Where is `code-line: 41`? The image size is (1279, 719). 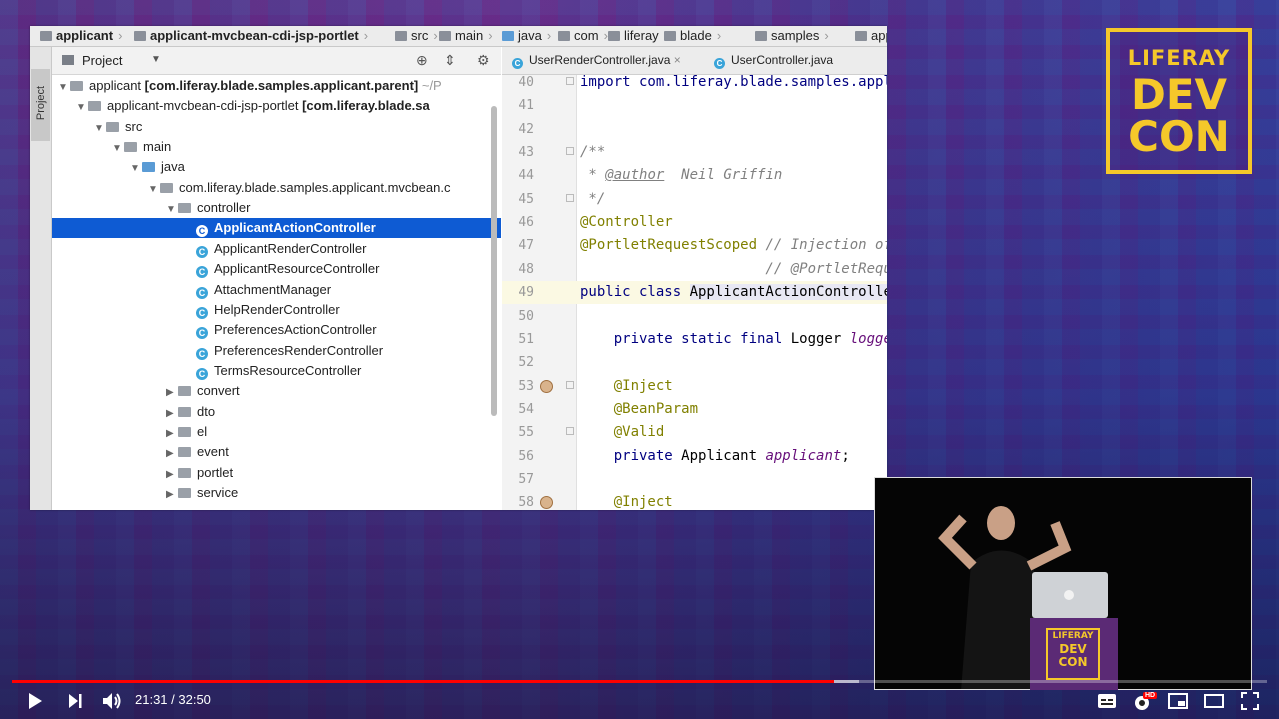 code-line: 41 is located at coordinates (694, 105).